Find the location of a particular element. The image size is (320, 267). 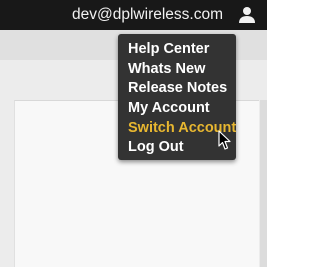

account-email: dev@dplwireless.com is located at coordinates (147, 15).